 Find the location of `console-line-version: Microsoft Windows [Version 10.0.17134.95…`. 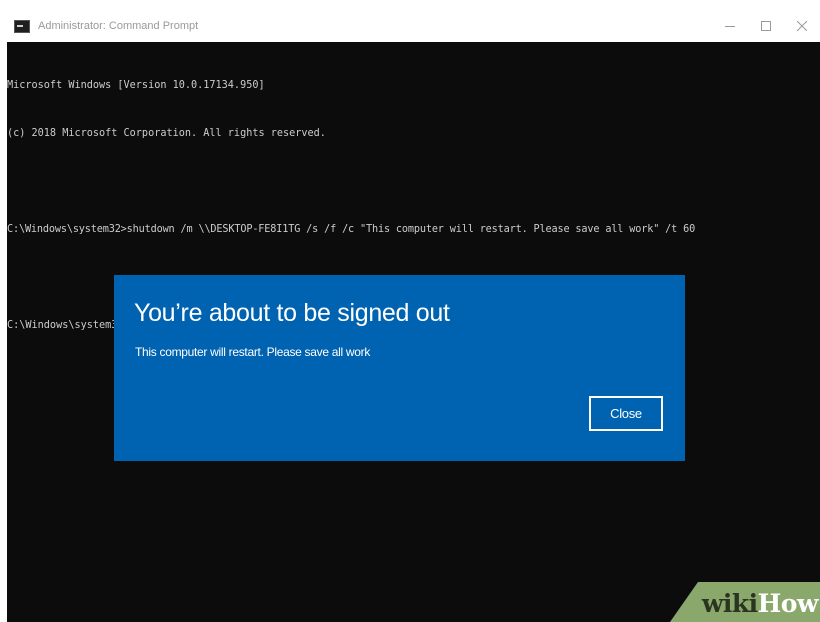

console-line-version: Microsoft Windows [Version 10.0.17134.95… is located at coordinates (136, 85).